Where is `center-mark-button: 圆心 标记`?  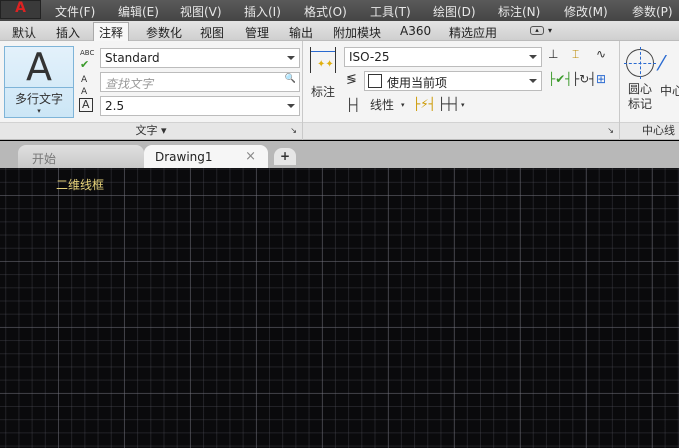
center-mark-button: 圆心 标记 is located at coordinates (640, 79).